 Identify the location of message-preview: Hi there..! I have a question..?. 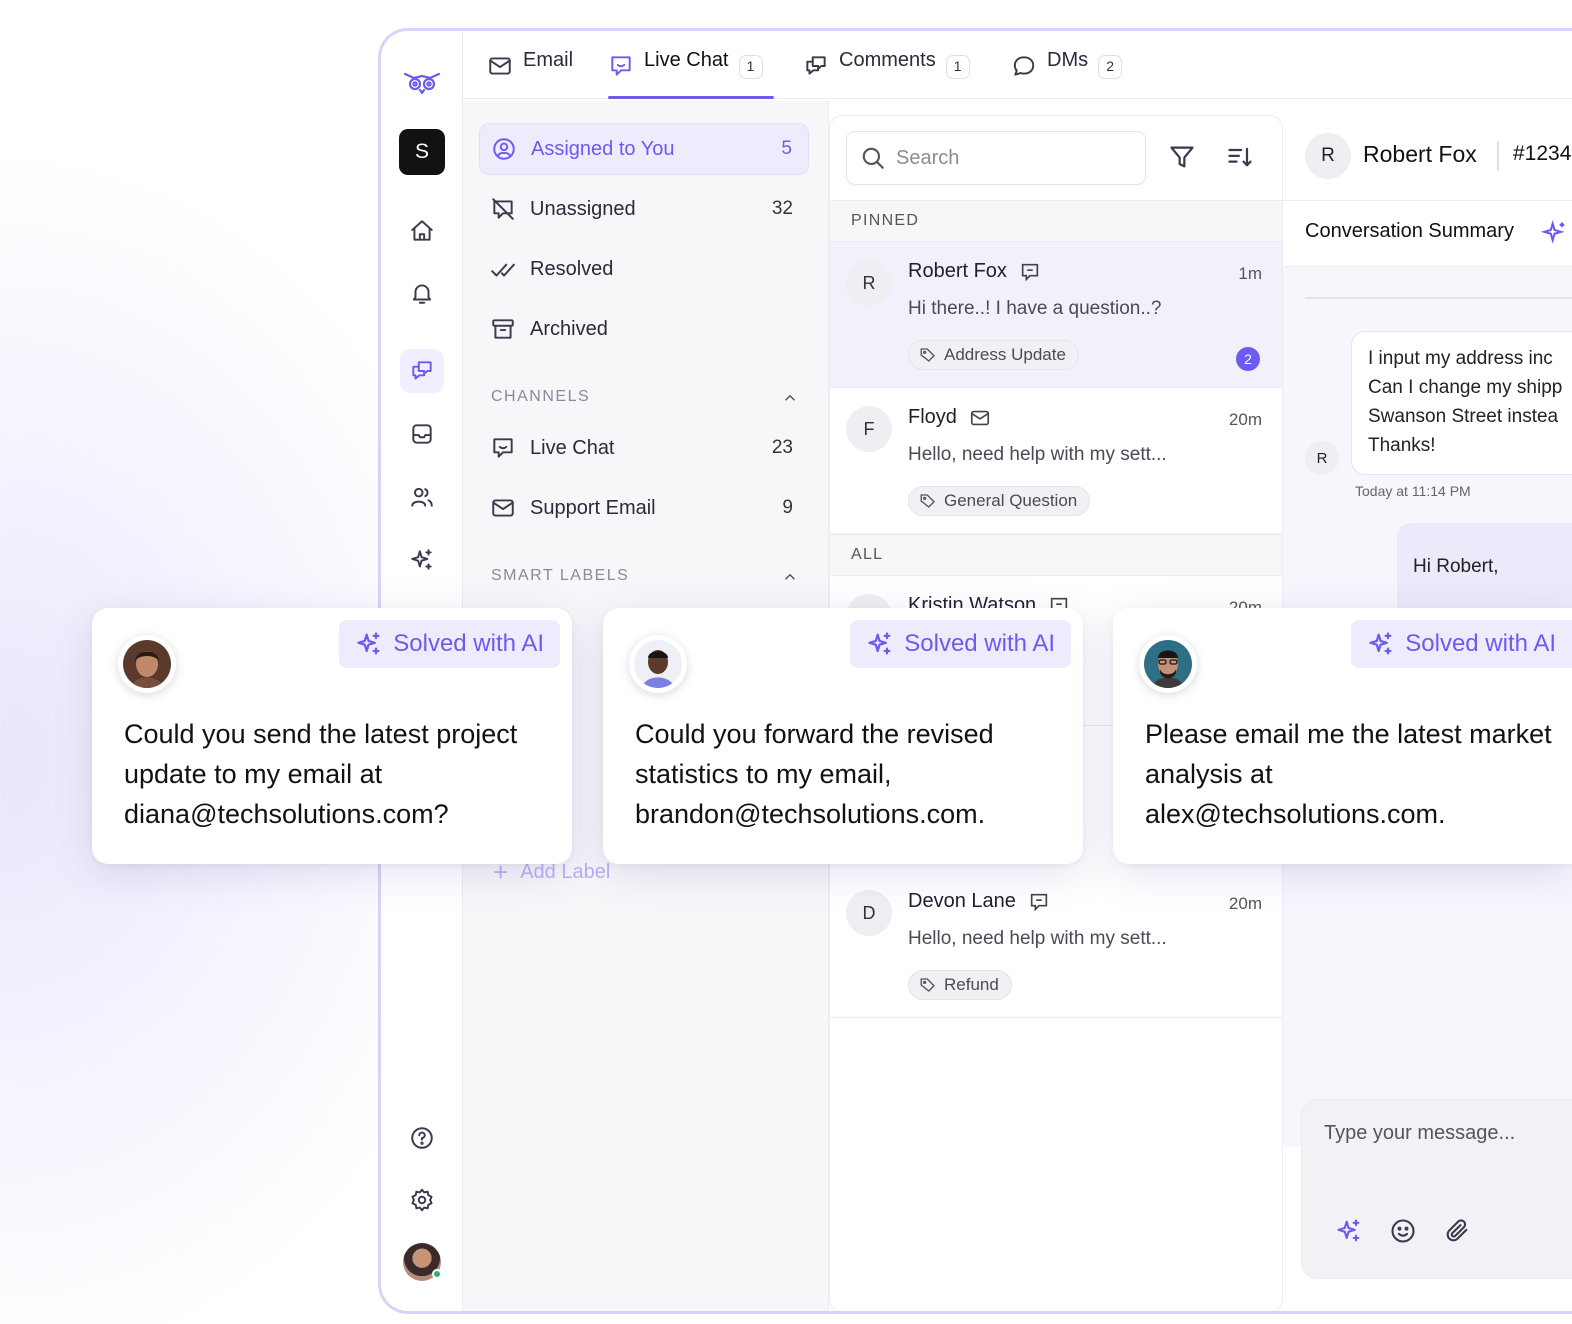
(1035, 308).